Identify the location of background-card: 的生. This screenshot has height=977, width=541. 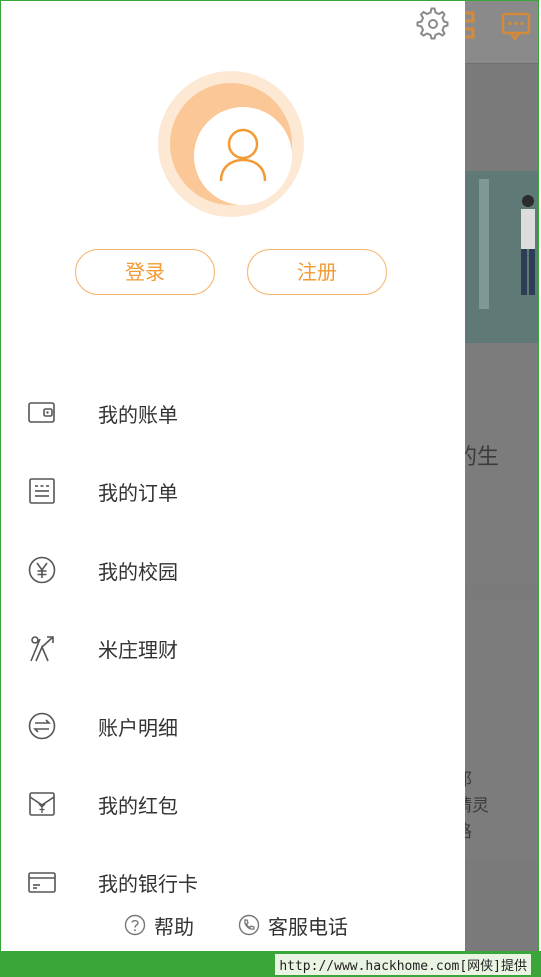
(501, 463).